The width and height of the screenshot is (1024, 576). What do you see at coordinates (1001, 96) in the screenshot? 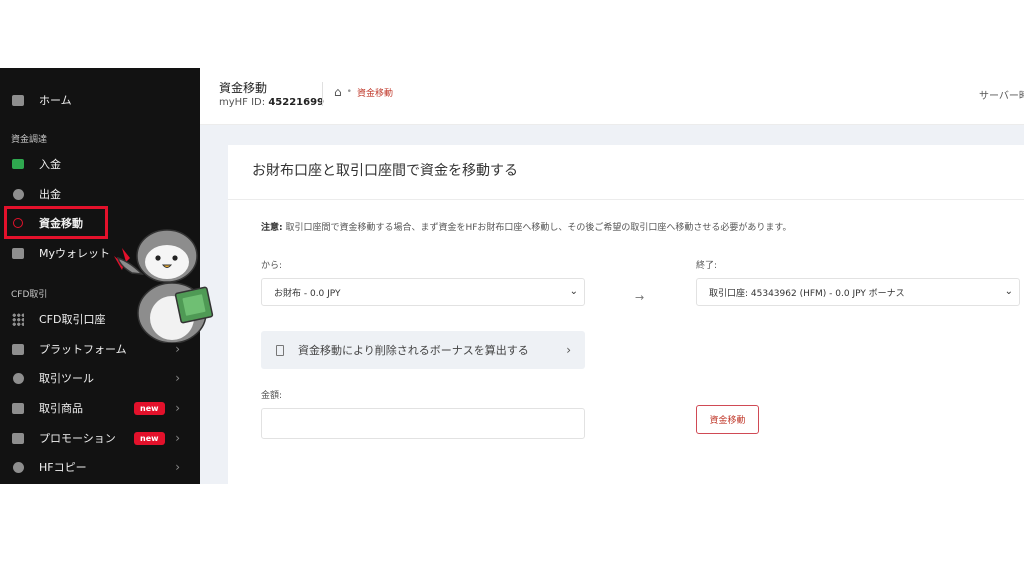
I see `server-time: サーバー時` at bounding box center [1001, 96].